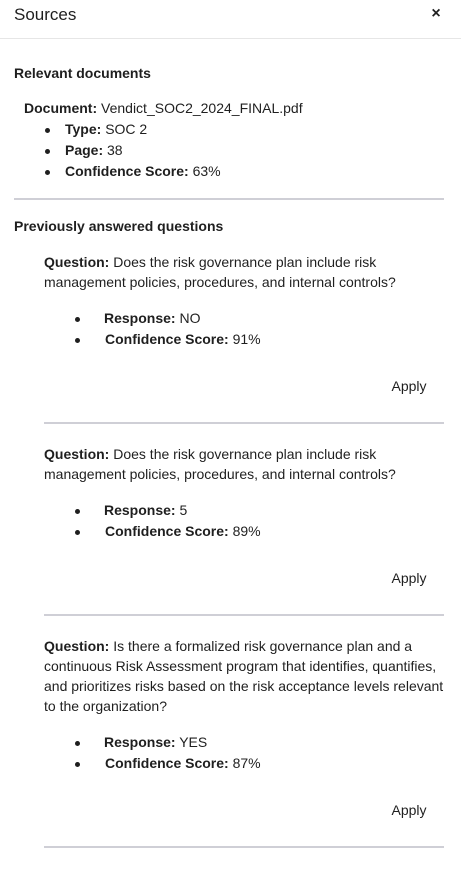  Describe the element at coordinates (436, 14) in the screenshot. I see `close-icon: ×` at that location.